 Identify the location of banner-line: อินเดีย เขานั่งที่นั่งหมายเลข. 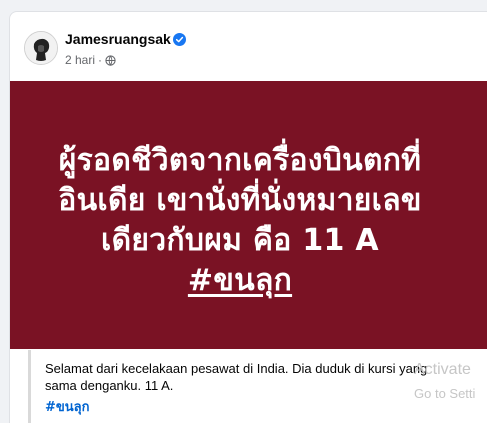
(240, 200).